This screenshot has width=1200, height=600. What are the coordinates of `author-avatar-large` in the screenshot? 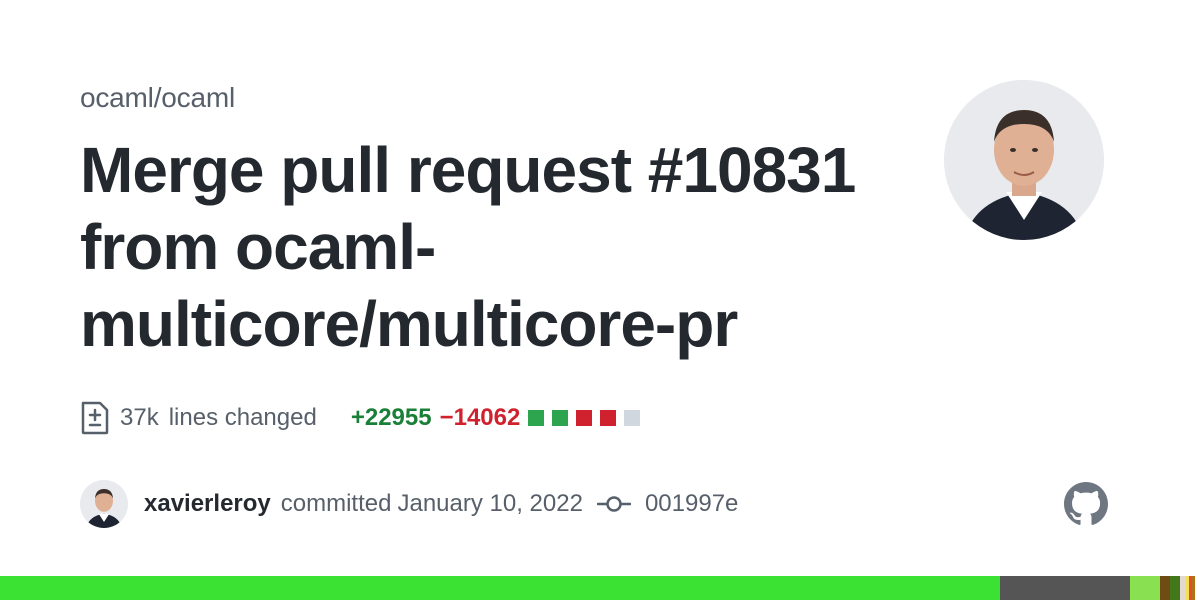 It's located at (1024, 160).